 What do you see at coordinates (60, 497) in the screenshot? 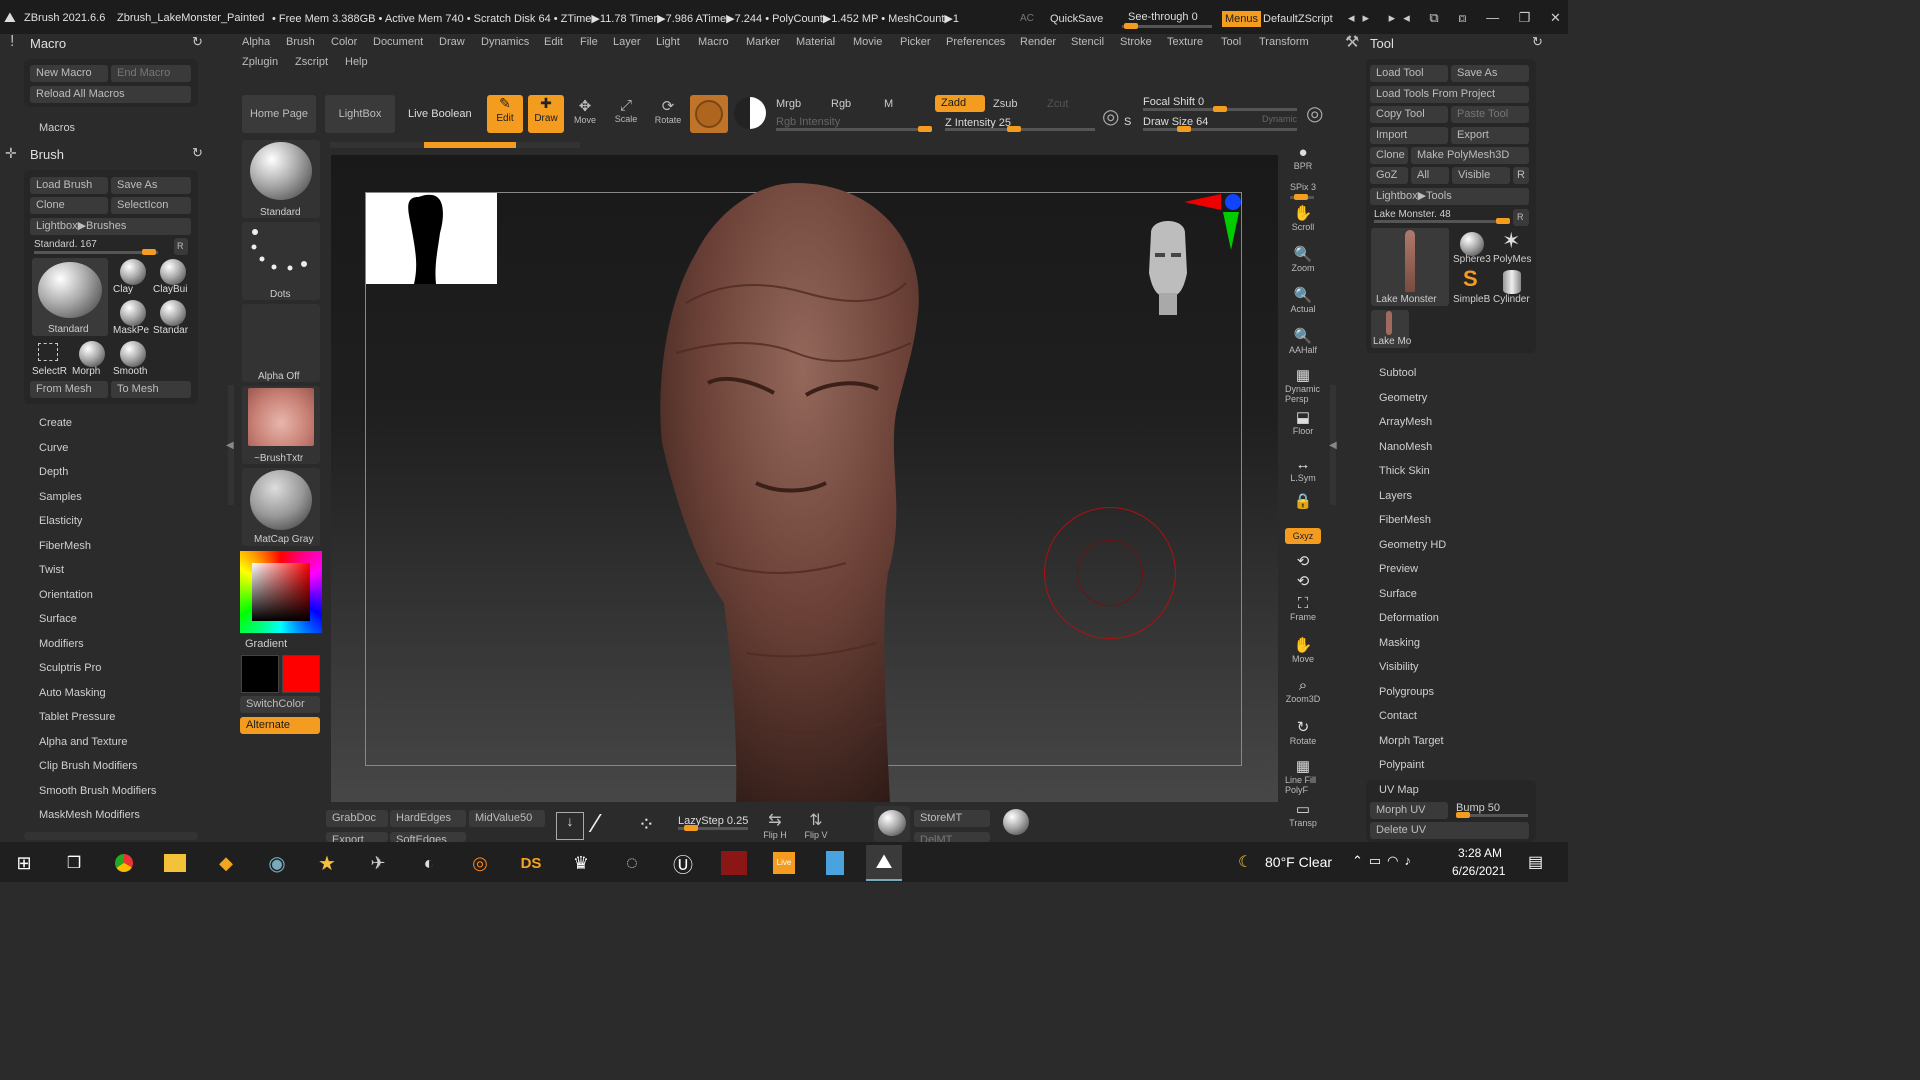
I see `subpalette-samples: Samples` at bounding box center [60, 497].